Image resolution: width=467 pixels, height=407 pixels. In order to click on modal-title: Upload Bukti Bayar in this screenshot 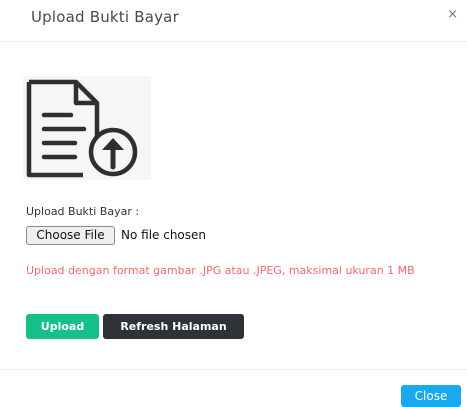, I will do `click(105, 17)`.